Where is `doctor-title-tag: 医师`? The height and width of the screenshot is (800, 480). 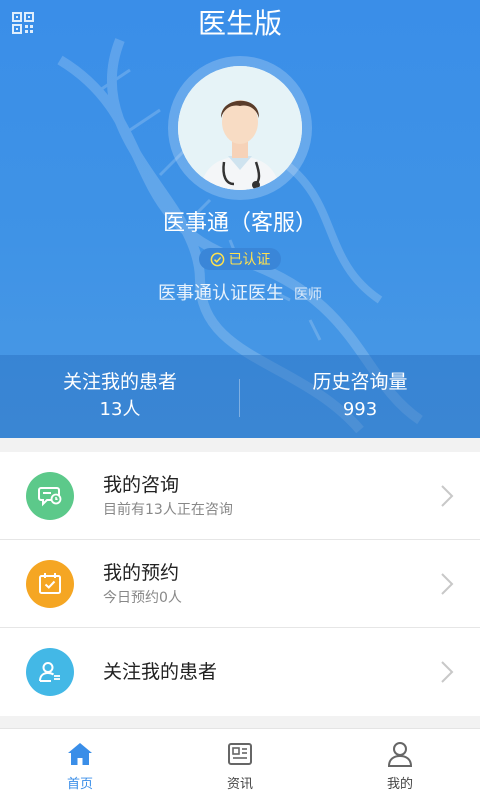 doctor-title-tag: 医师 is located at coordinates (308, 295).